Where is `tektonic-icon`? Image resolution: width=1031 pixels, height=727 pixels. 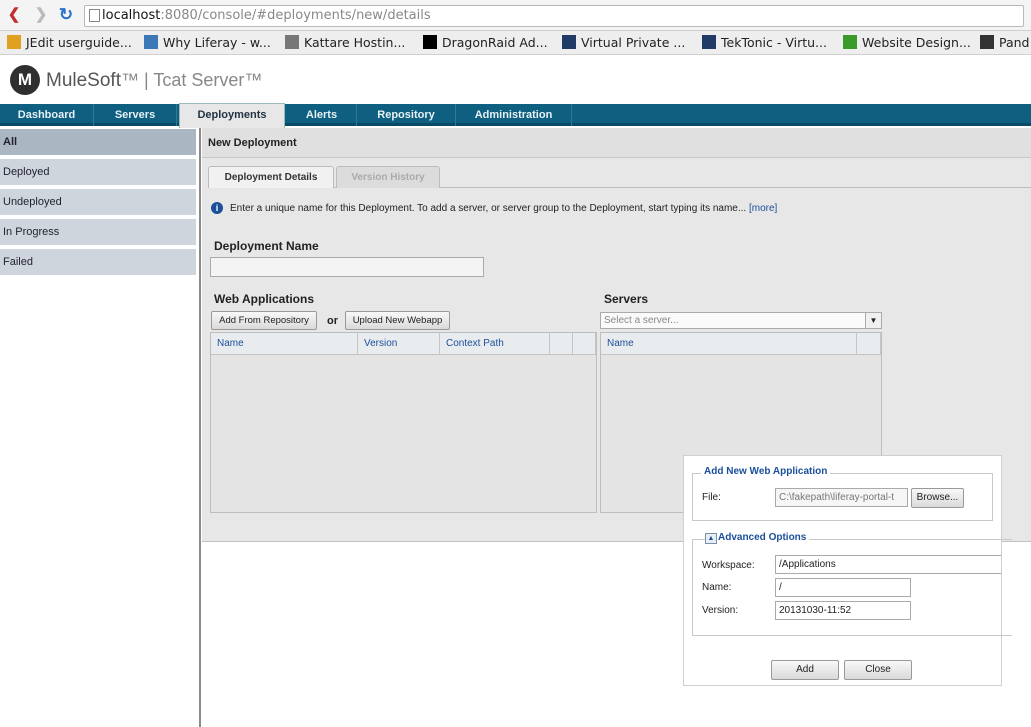
tektonic-icon is located at coordinates (709, 42).